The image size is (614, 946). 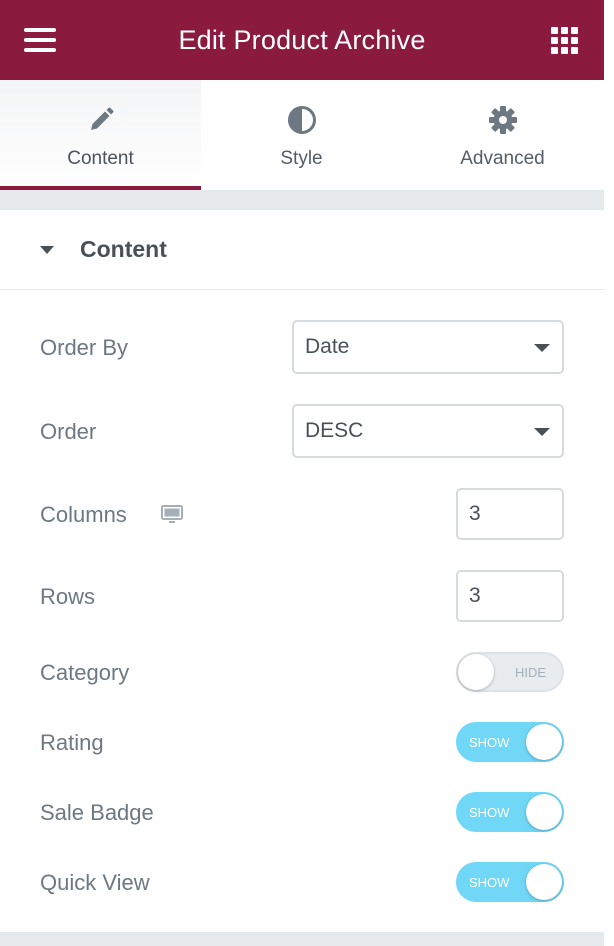 I want to click on section-header: Content, so click(x=302, y=250).